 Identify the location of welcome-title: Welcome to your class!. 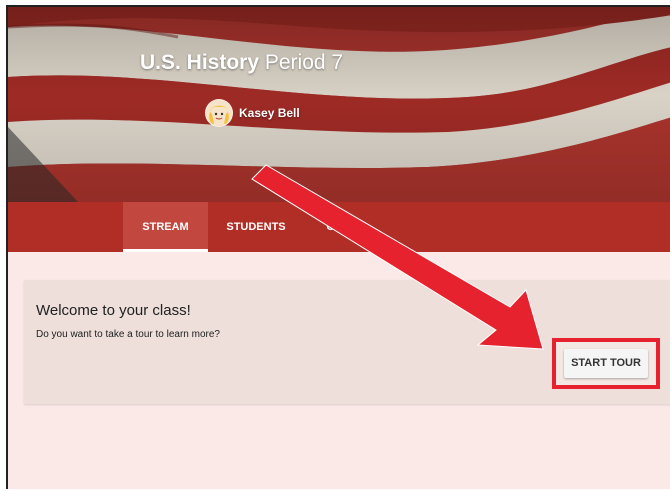
(113, 310).